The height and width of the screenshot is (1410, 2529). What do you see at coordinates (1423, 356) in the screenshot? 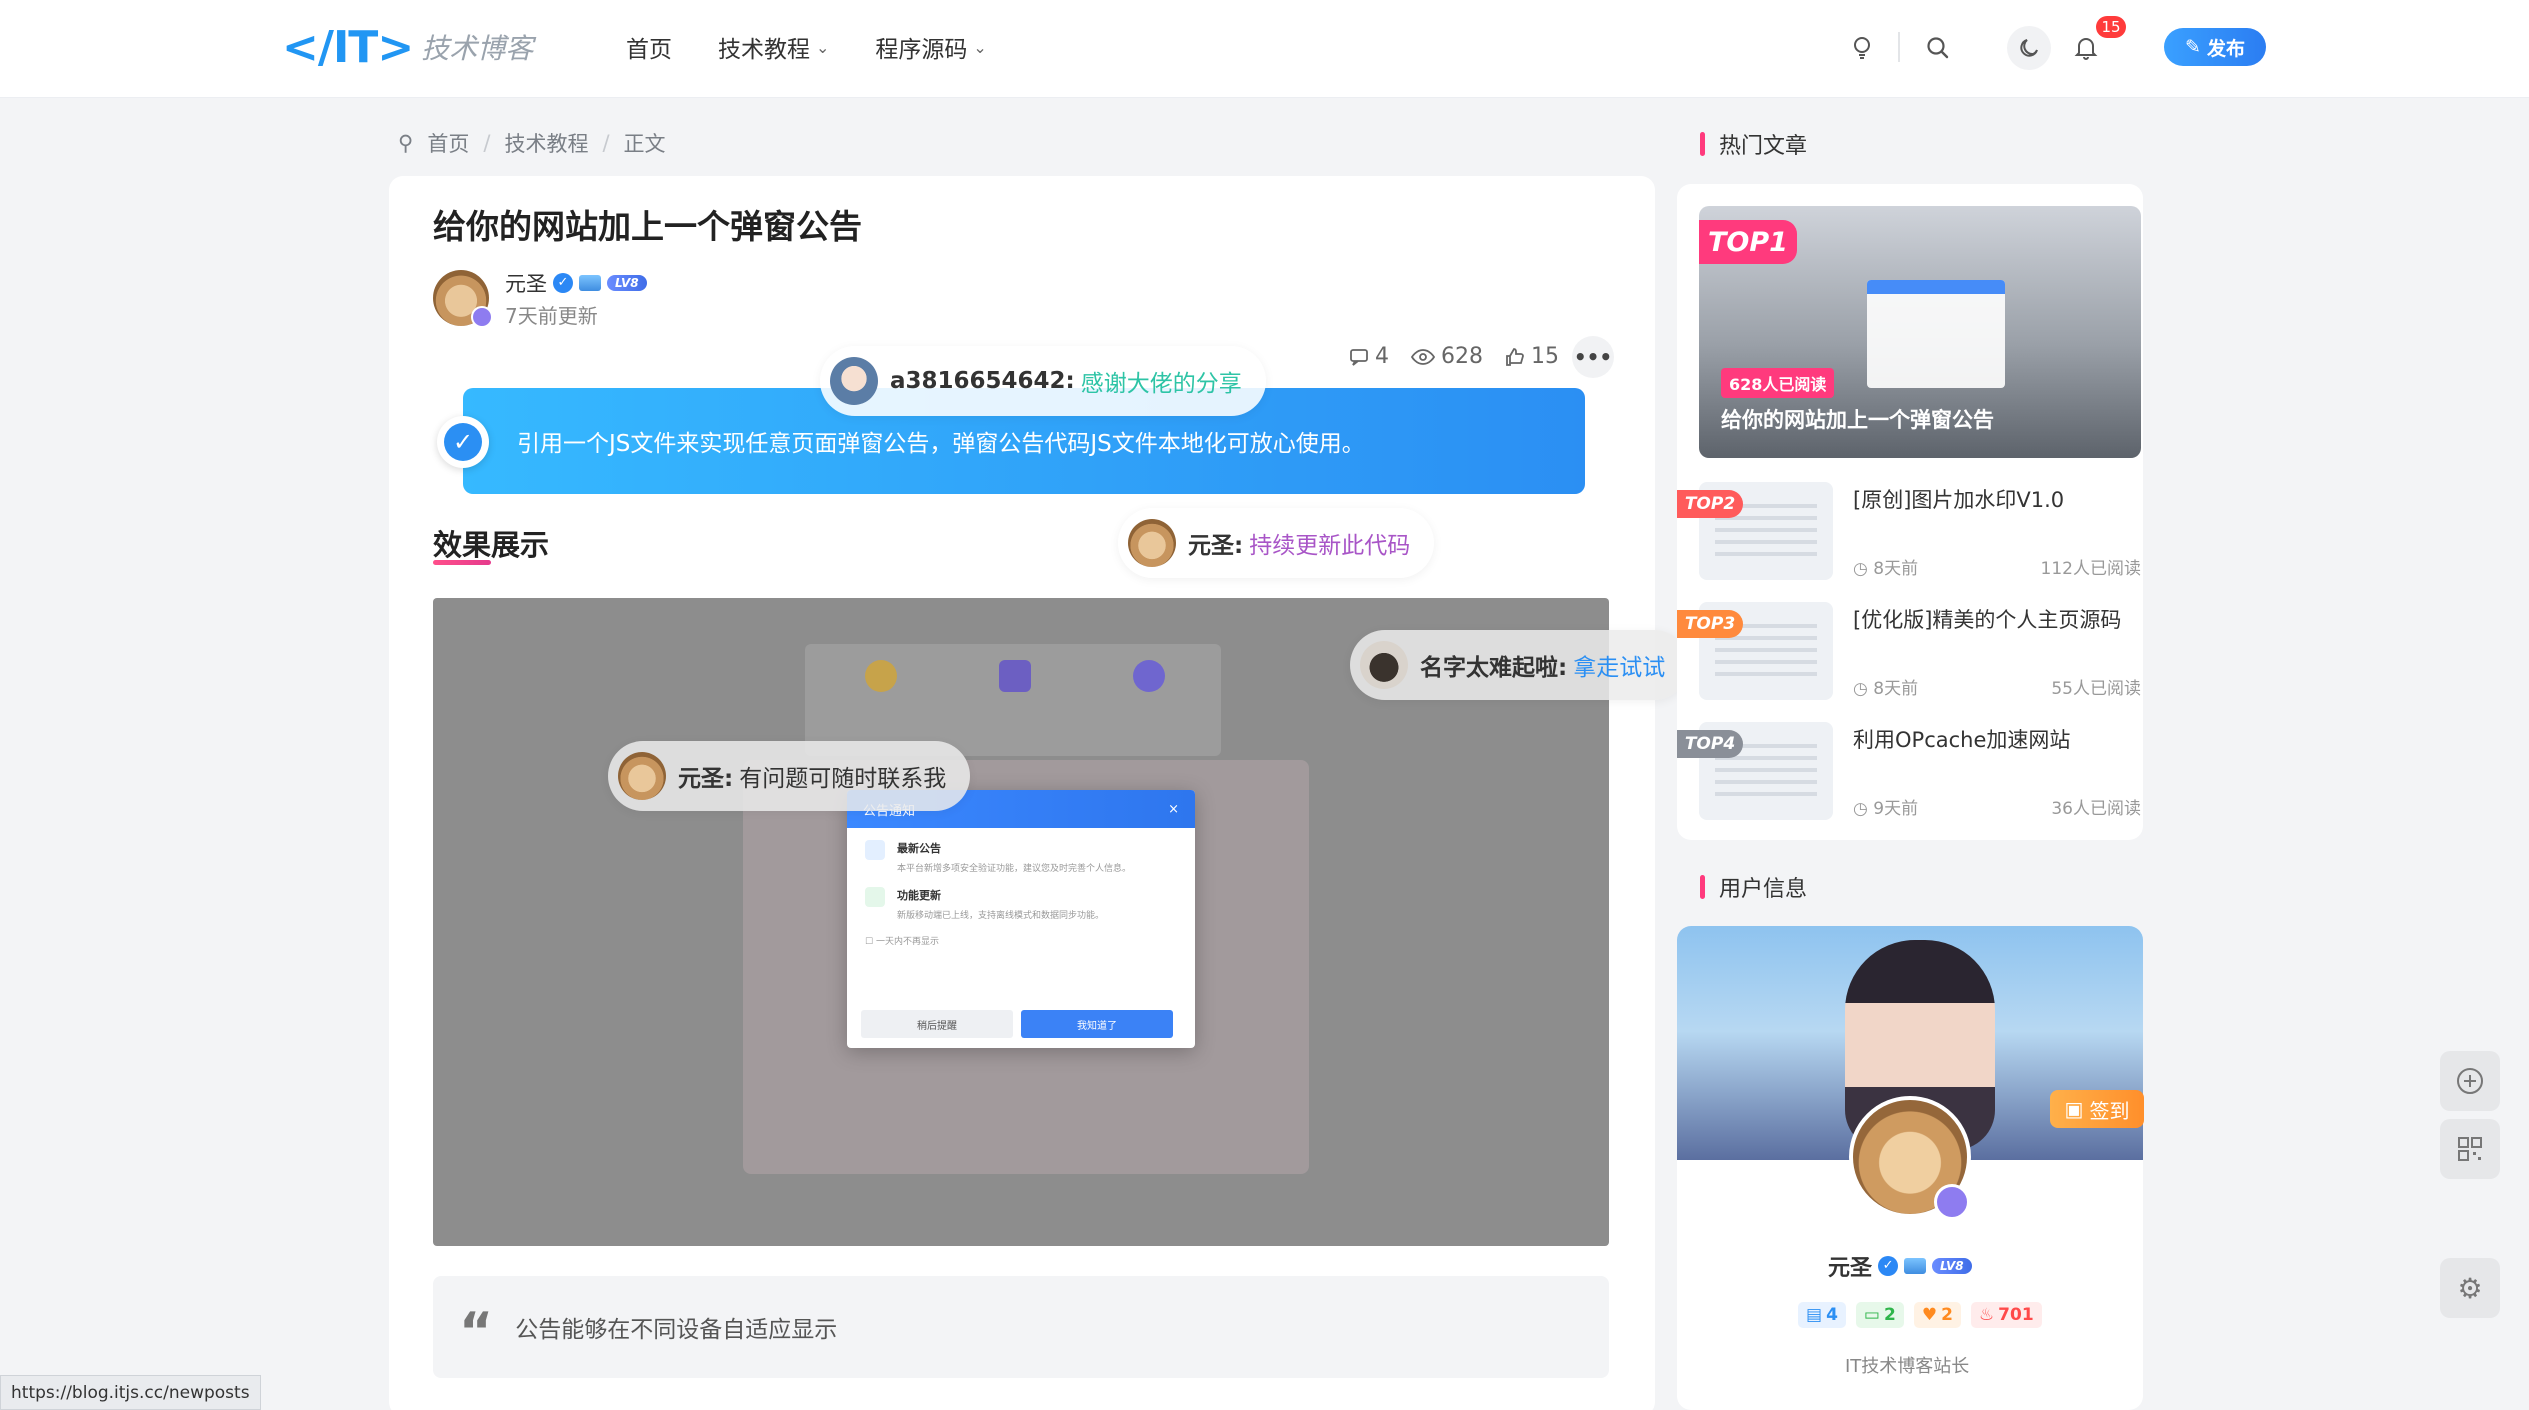
I see `eye-icon` at bounding box center [1423, 356].